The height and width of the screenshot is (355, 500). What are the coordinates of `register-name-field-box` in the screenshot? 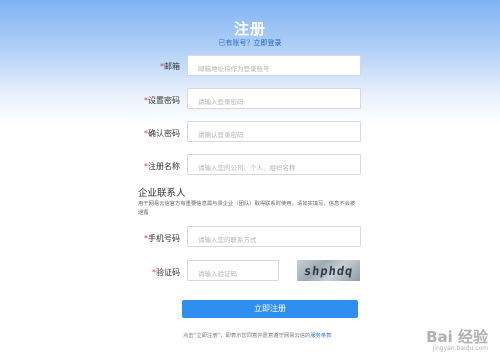 It's located at (274, 166).